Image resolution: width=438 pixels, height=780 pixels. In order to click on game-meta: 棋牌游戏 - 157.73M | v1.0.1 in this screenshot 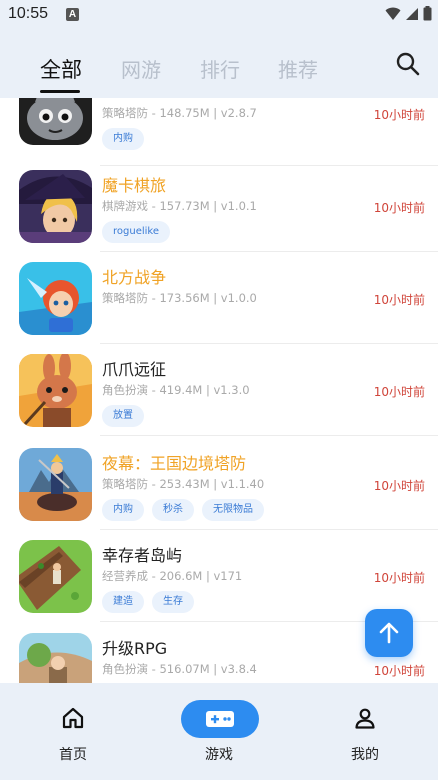, I will do `click(179, 206)`.